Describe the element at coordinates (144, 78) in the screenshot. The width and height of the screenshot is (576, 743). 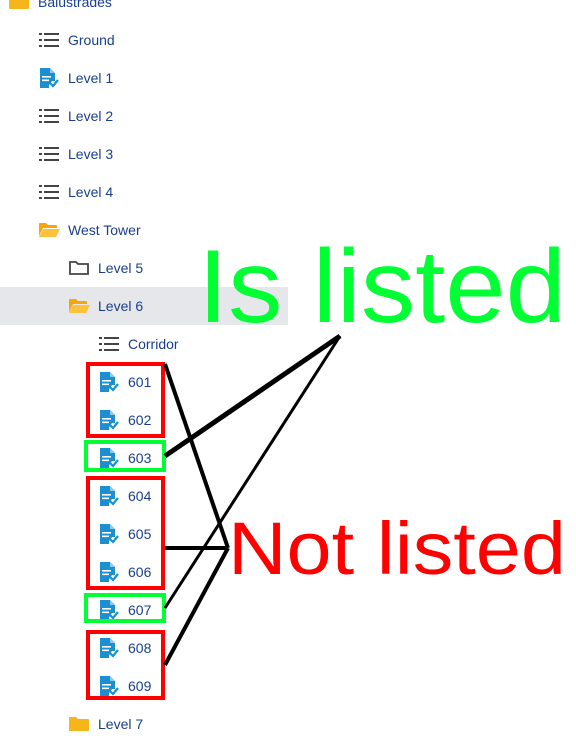
I see `tree-item: Level 1` at that location.